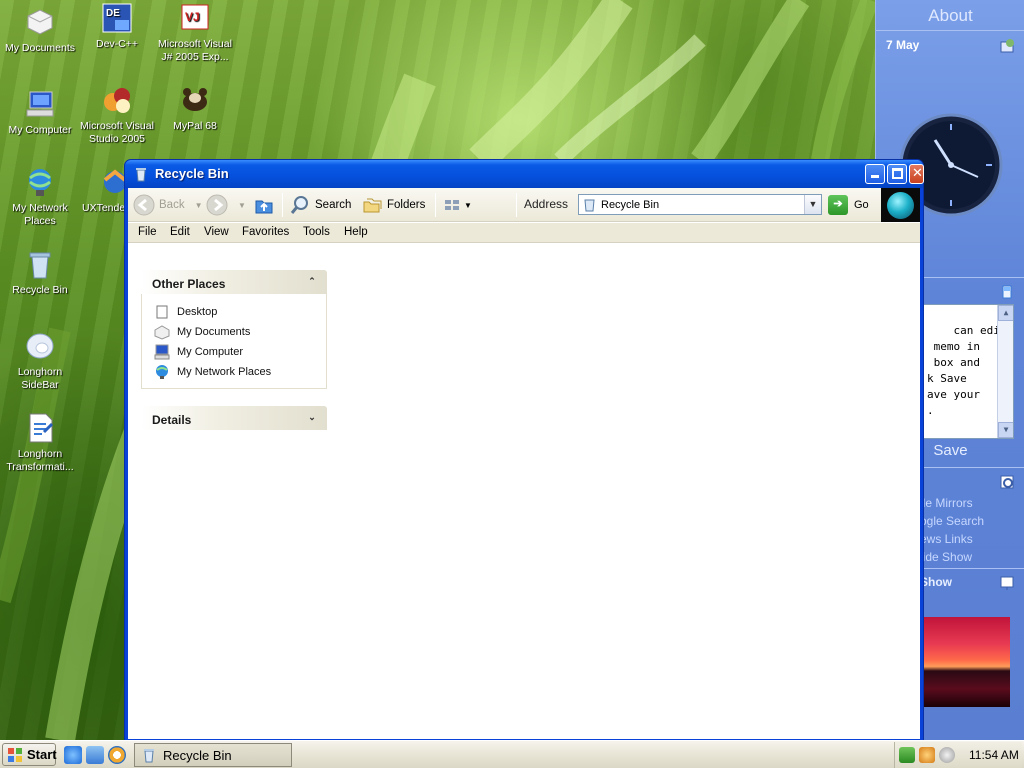 Image resolution: width=1024 pixels, height=768 pixels. I want to click on up-folder-icon, so click(264, 205).